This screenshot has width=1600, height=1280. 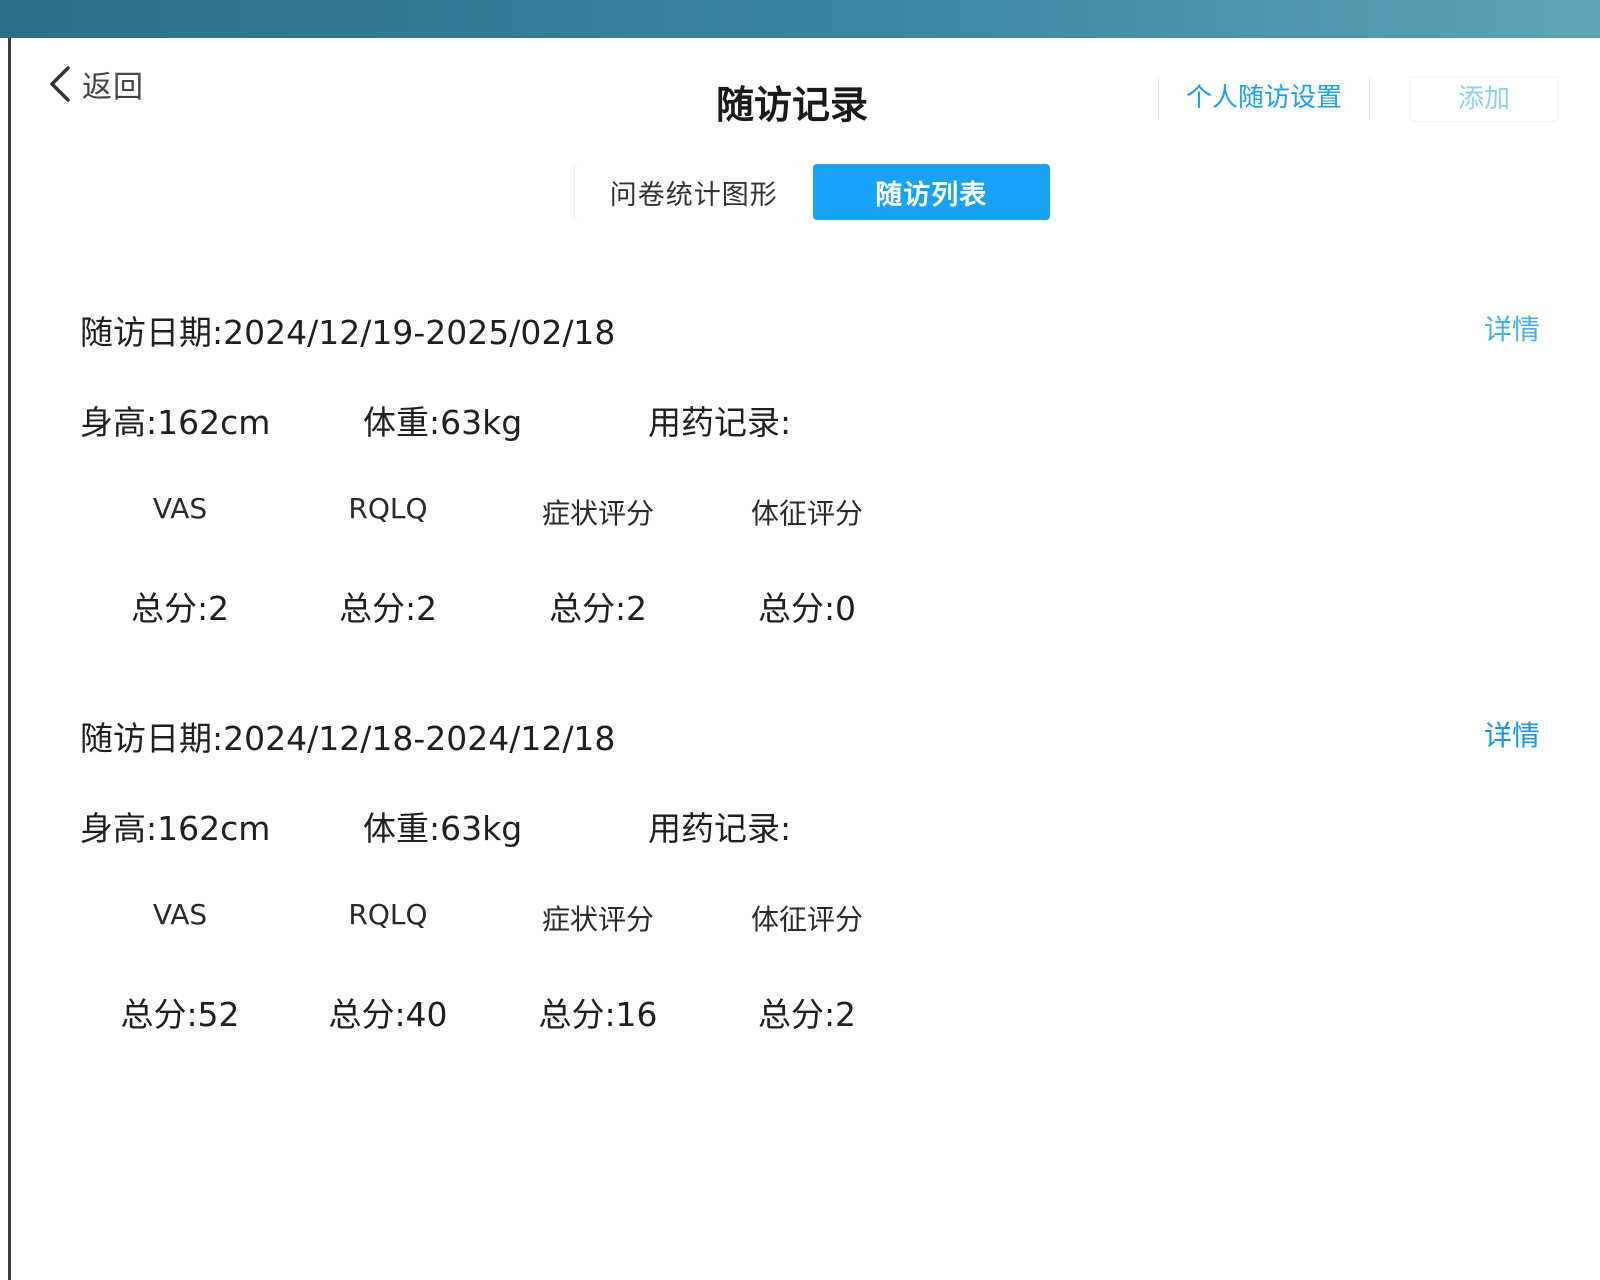 I want to click on tab-followup-list: 随访列表, so click(x=931, y=192).